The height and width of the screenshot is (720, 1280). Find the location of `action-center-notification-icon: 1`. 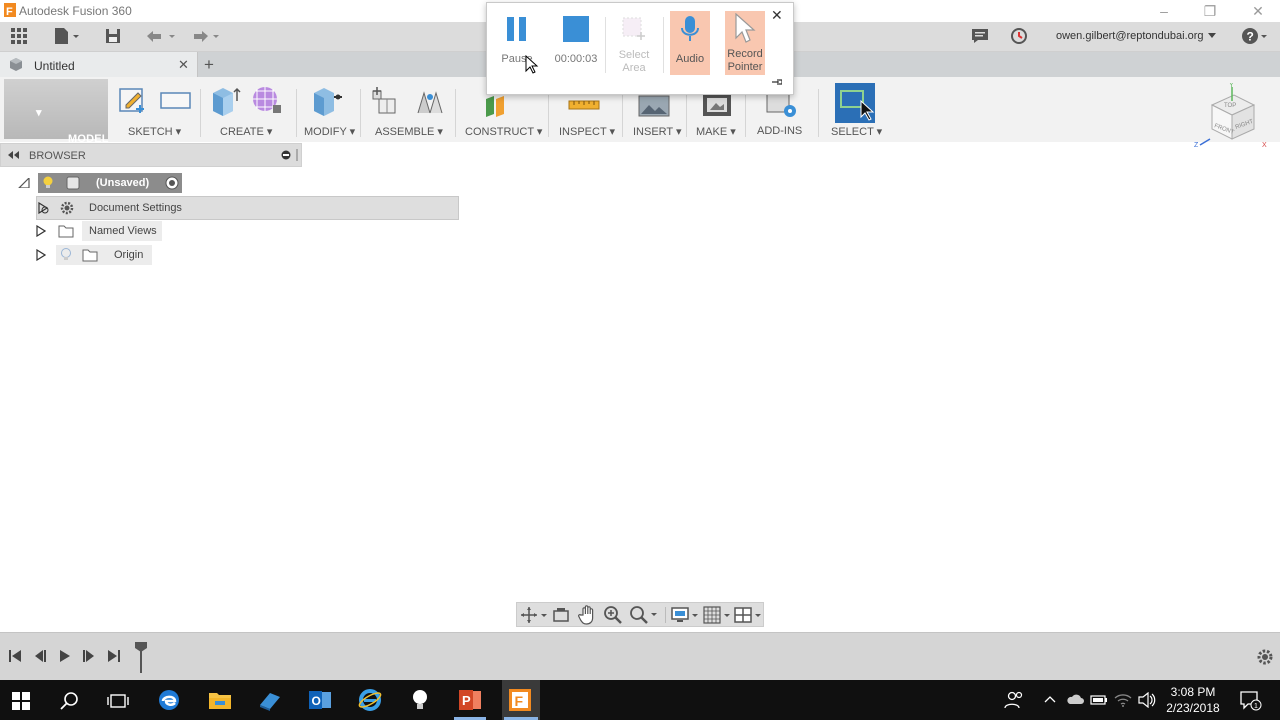

action-center-notification-icon: 1 is located at coordinates (1251, 701).